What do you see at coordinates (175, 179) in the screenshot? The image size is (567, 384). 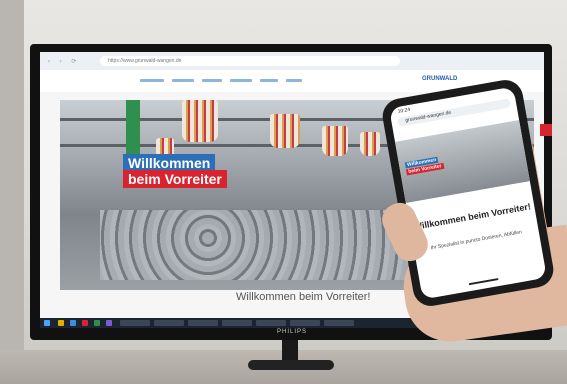 I see `hero-badge-line2: beim Vorreiter` at bounding box center [175, 179].